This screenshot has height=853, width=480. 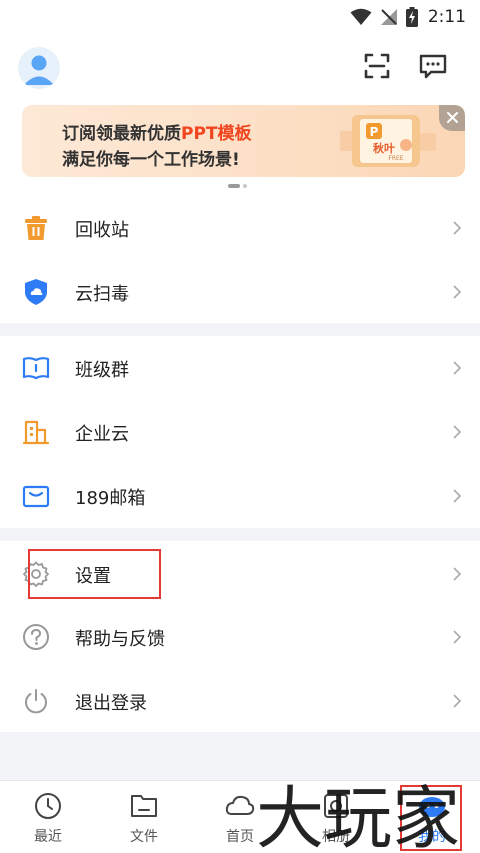 What do you see at coordinates (395, 158) in the screenshot?
I see `badge-sub: FREE` at bounding box center [395, 158].